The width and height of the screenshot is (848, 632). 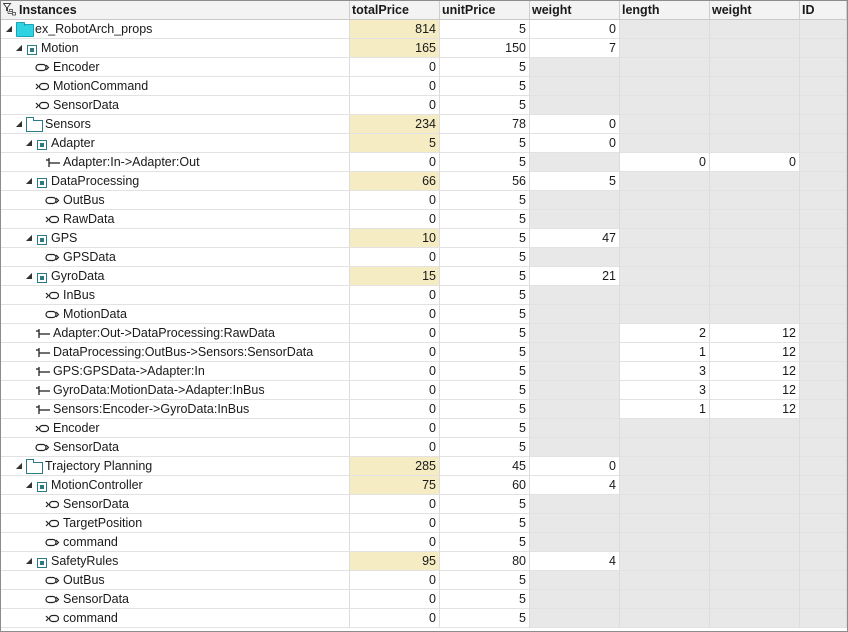 What do you see at coordinates (424, 86) in the screenshot?
I see `table-row: MotionCommand 0 5` at bounding box center [424, 86].